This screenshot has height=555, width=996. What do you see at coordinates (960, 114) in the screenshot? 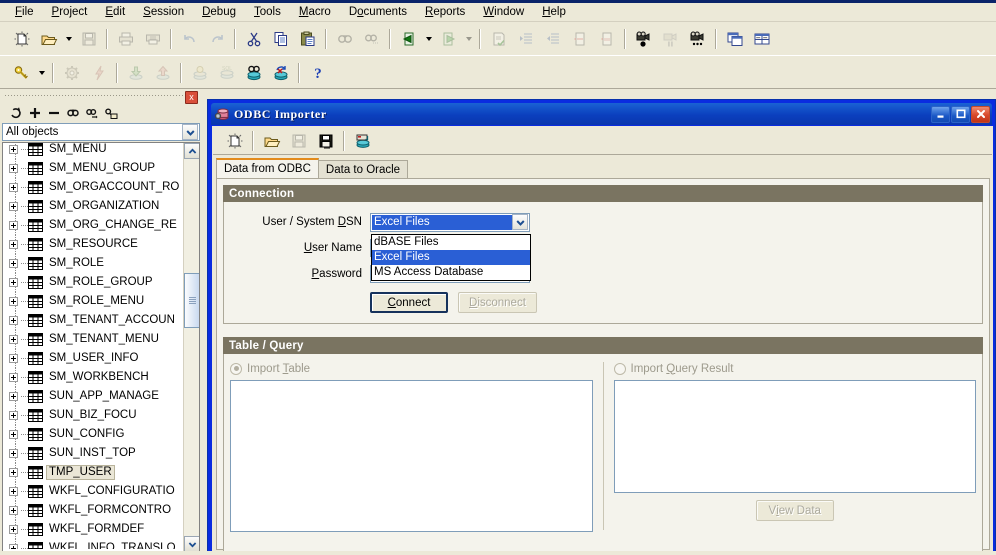
I see `maximize-button` at bounding box center [960, 114].